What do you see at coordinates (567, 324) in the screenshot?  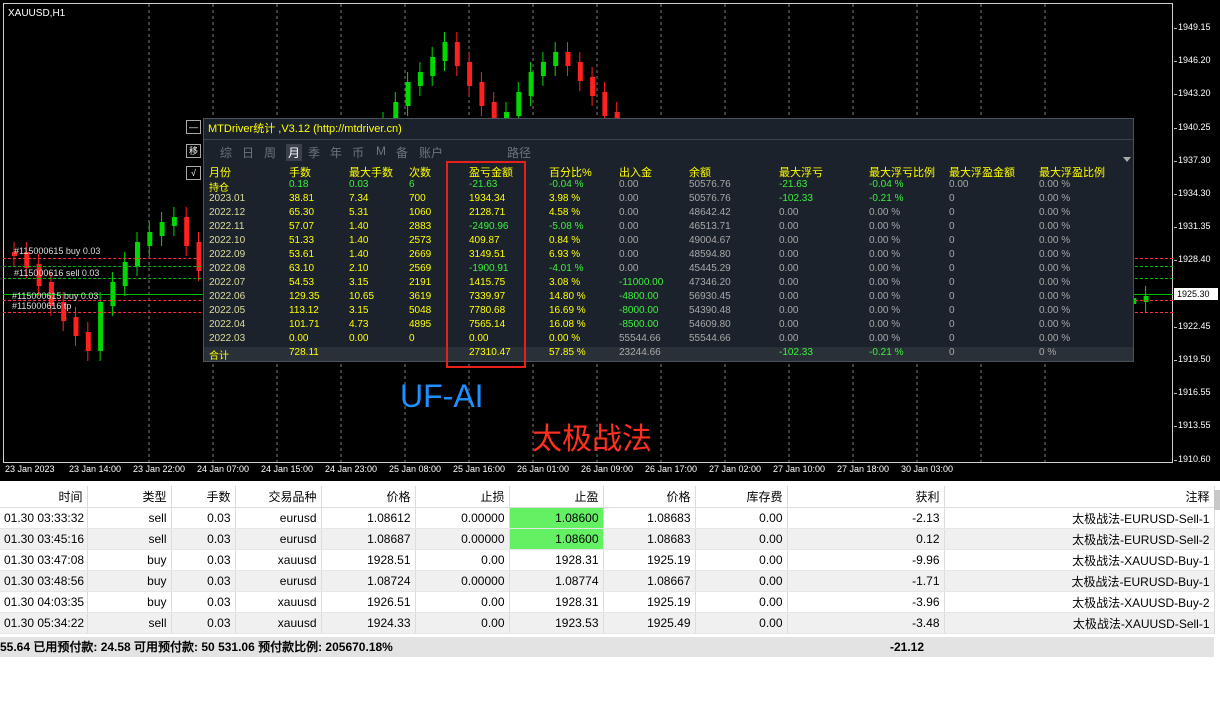 I see `stats-cell: 16.08 %` at bounding box center [567, 324].